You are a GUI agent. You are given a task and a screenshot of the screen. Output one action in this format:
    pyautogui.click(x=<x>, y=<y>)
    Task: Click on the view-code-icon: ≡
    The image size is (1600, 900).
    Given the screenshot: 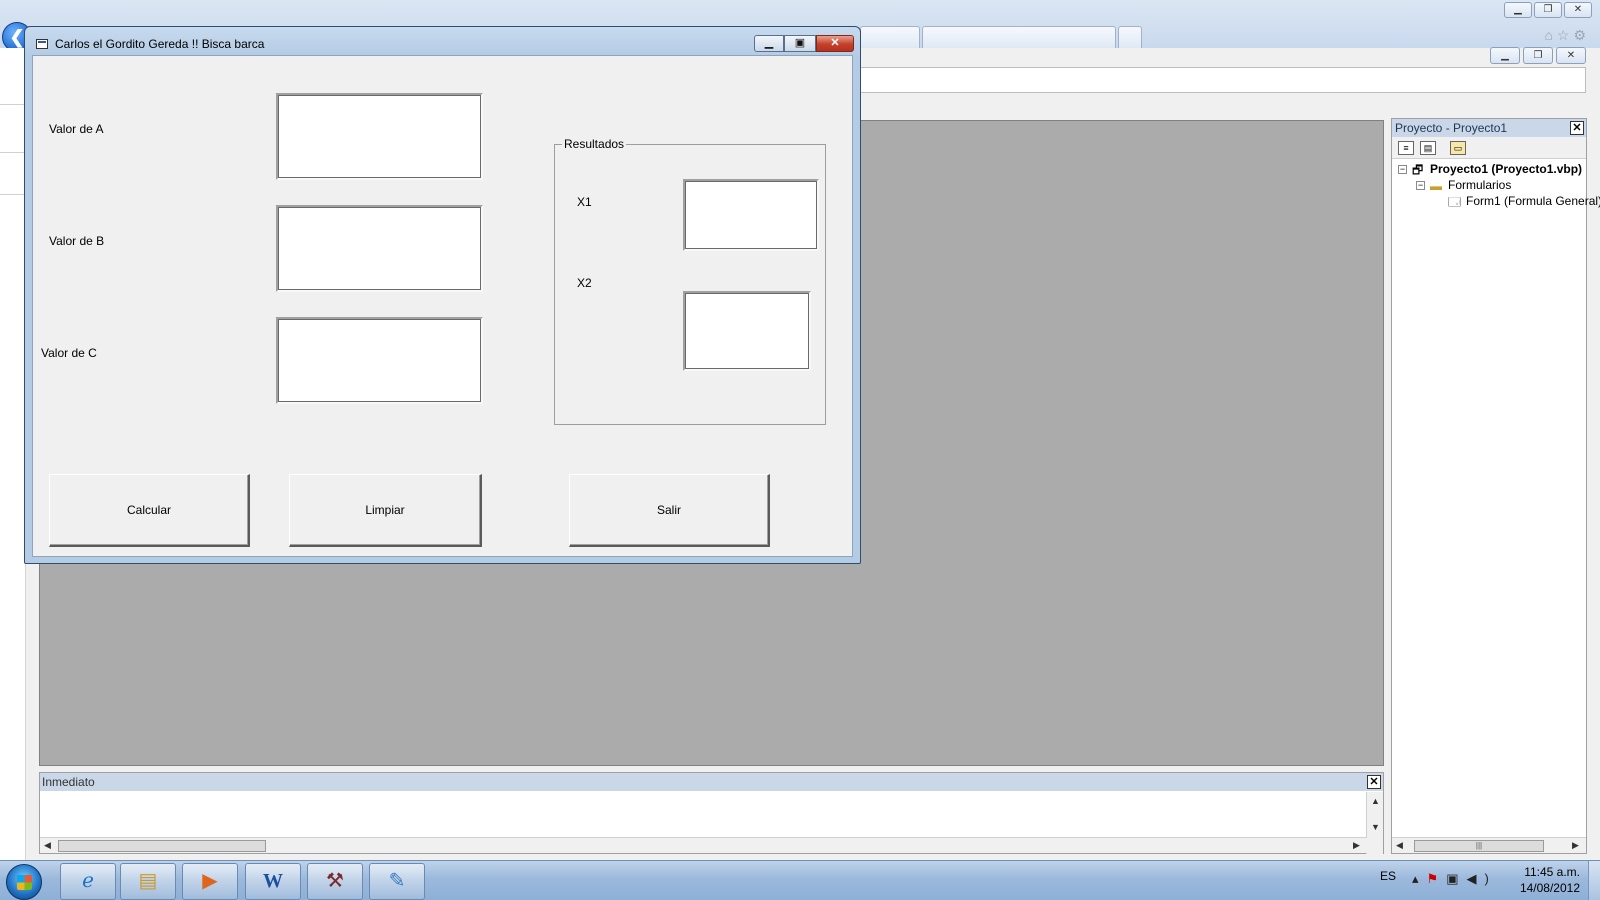 What is the action you would take?
    pyautogui.click(x=1406, y=147)
    